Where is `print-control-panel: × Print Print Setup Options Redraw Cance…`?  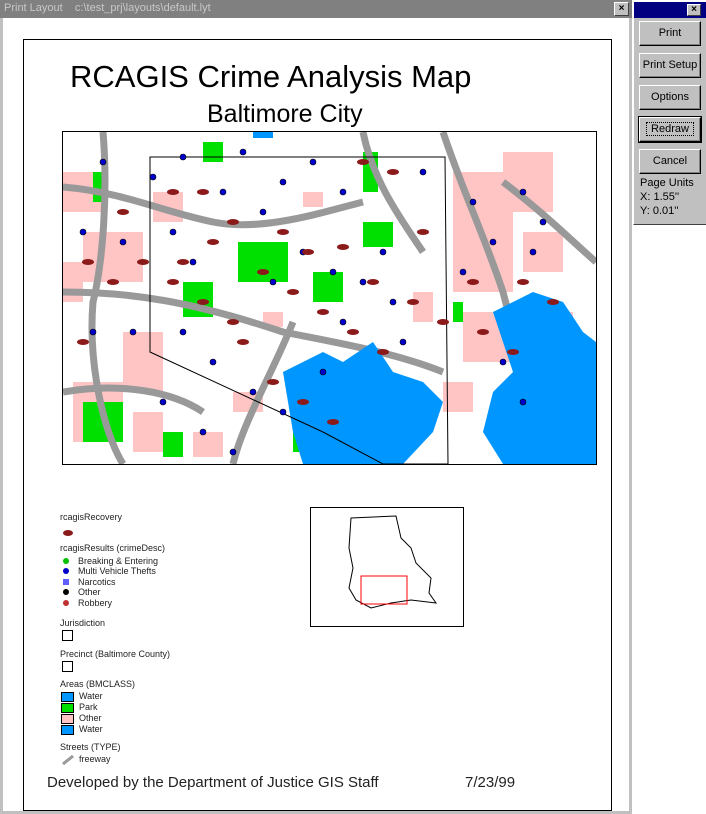 print-control-panel: × Print Print Setup Options Redraw Cance… is located at coordinates (669, 113).